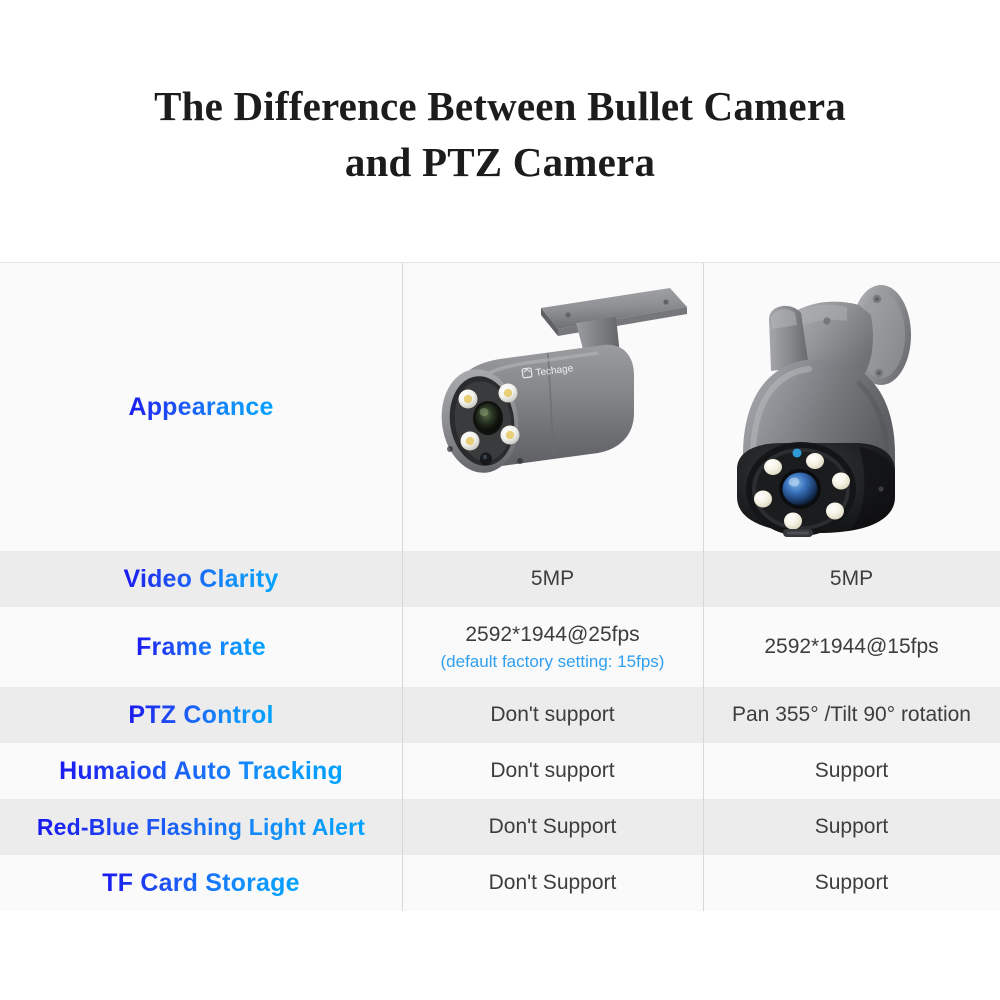 The height and width of the screenshot is (1000, 1000). What do you see at coordinates (824, 411) in the screenshot?
I see `ptz-camera-svg` at bounding box center [824, 411].